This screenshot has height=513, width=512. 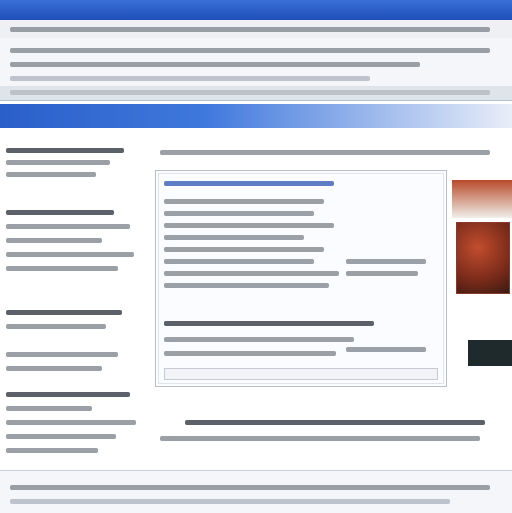 What do you see at coordinates (301, 374) in the screenshot?
I see `content-bottom-bar` at bounding box center [301, 374].